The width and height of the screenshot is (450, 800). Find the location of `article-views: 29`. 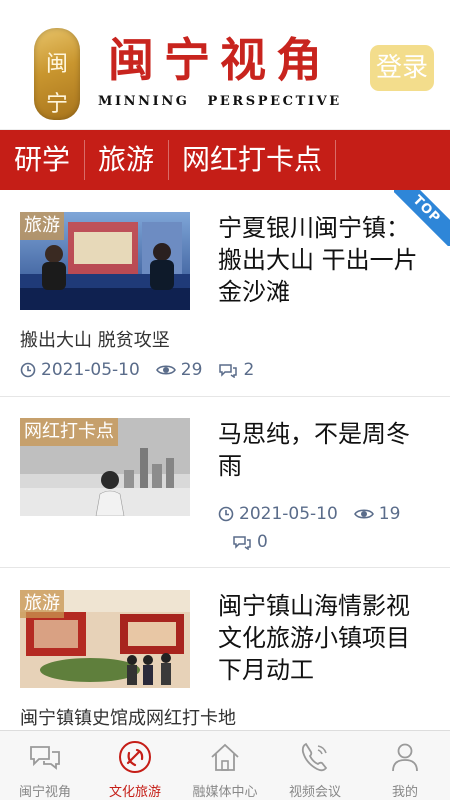

article-views: 29 is located at coordinates (179, 370).